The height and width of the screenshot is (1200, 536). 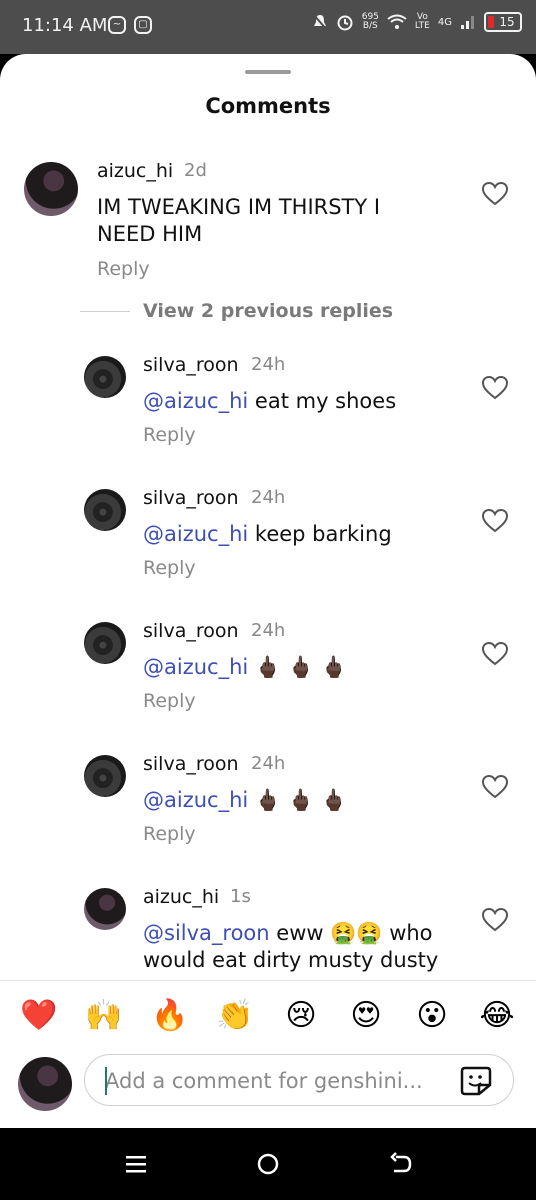 What do you see at coordinates (432, 1016) in the screenshot?
I see `emoji-surprised: 😮` at bounding box center [432, 1016].